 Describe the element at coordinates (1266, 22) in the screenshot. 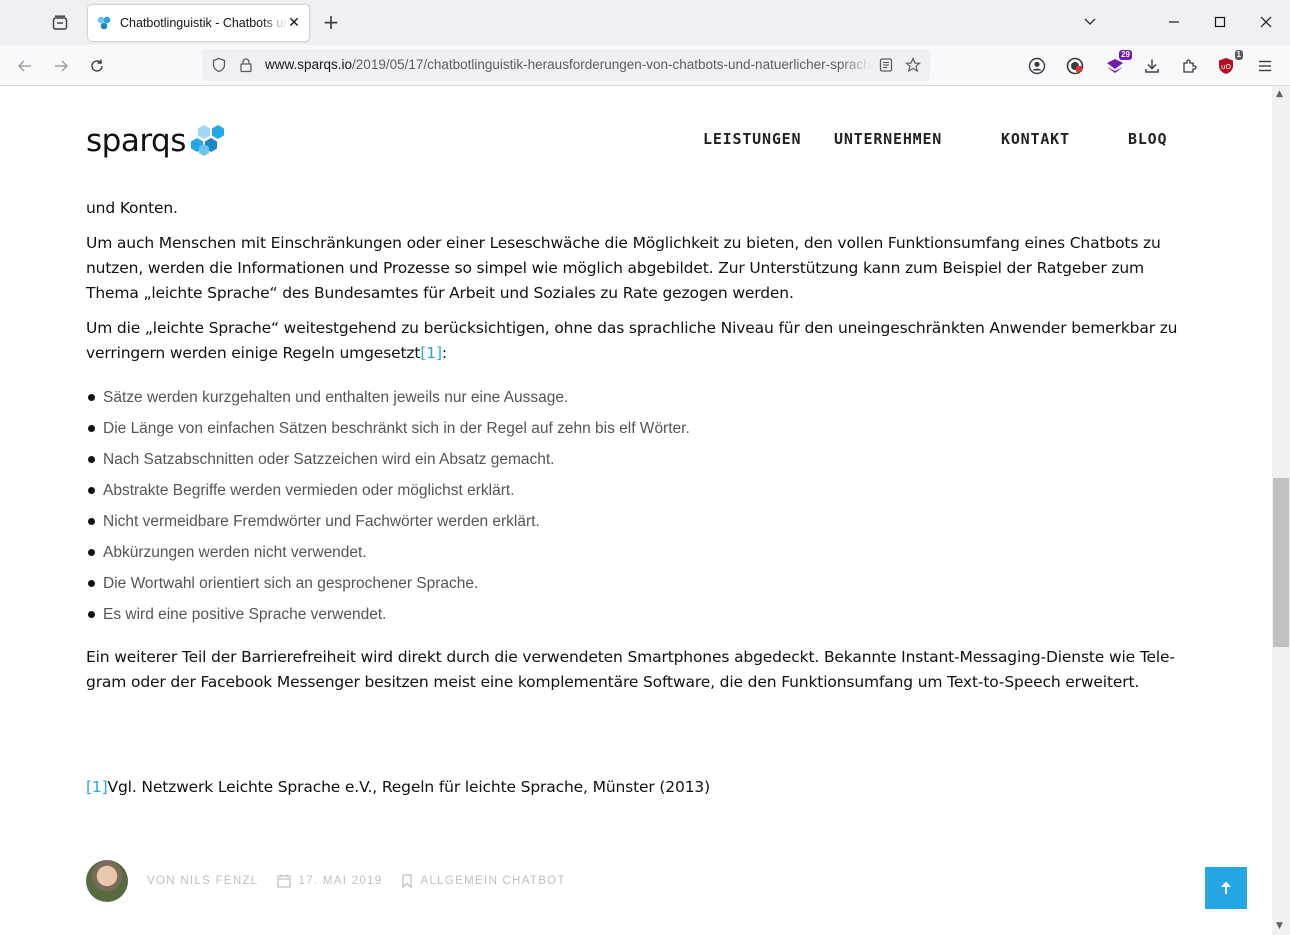

I see `window-close-button` at that location.